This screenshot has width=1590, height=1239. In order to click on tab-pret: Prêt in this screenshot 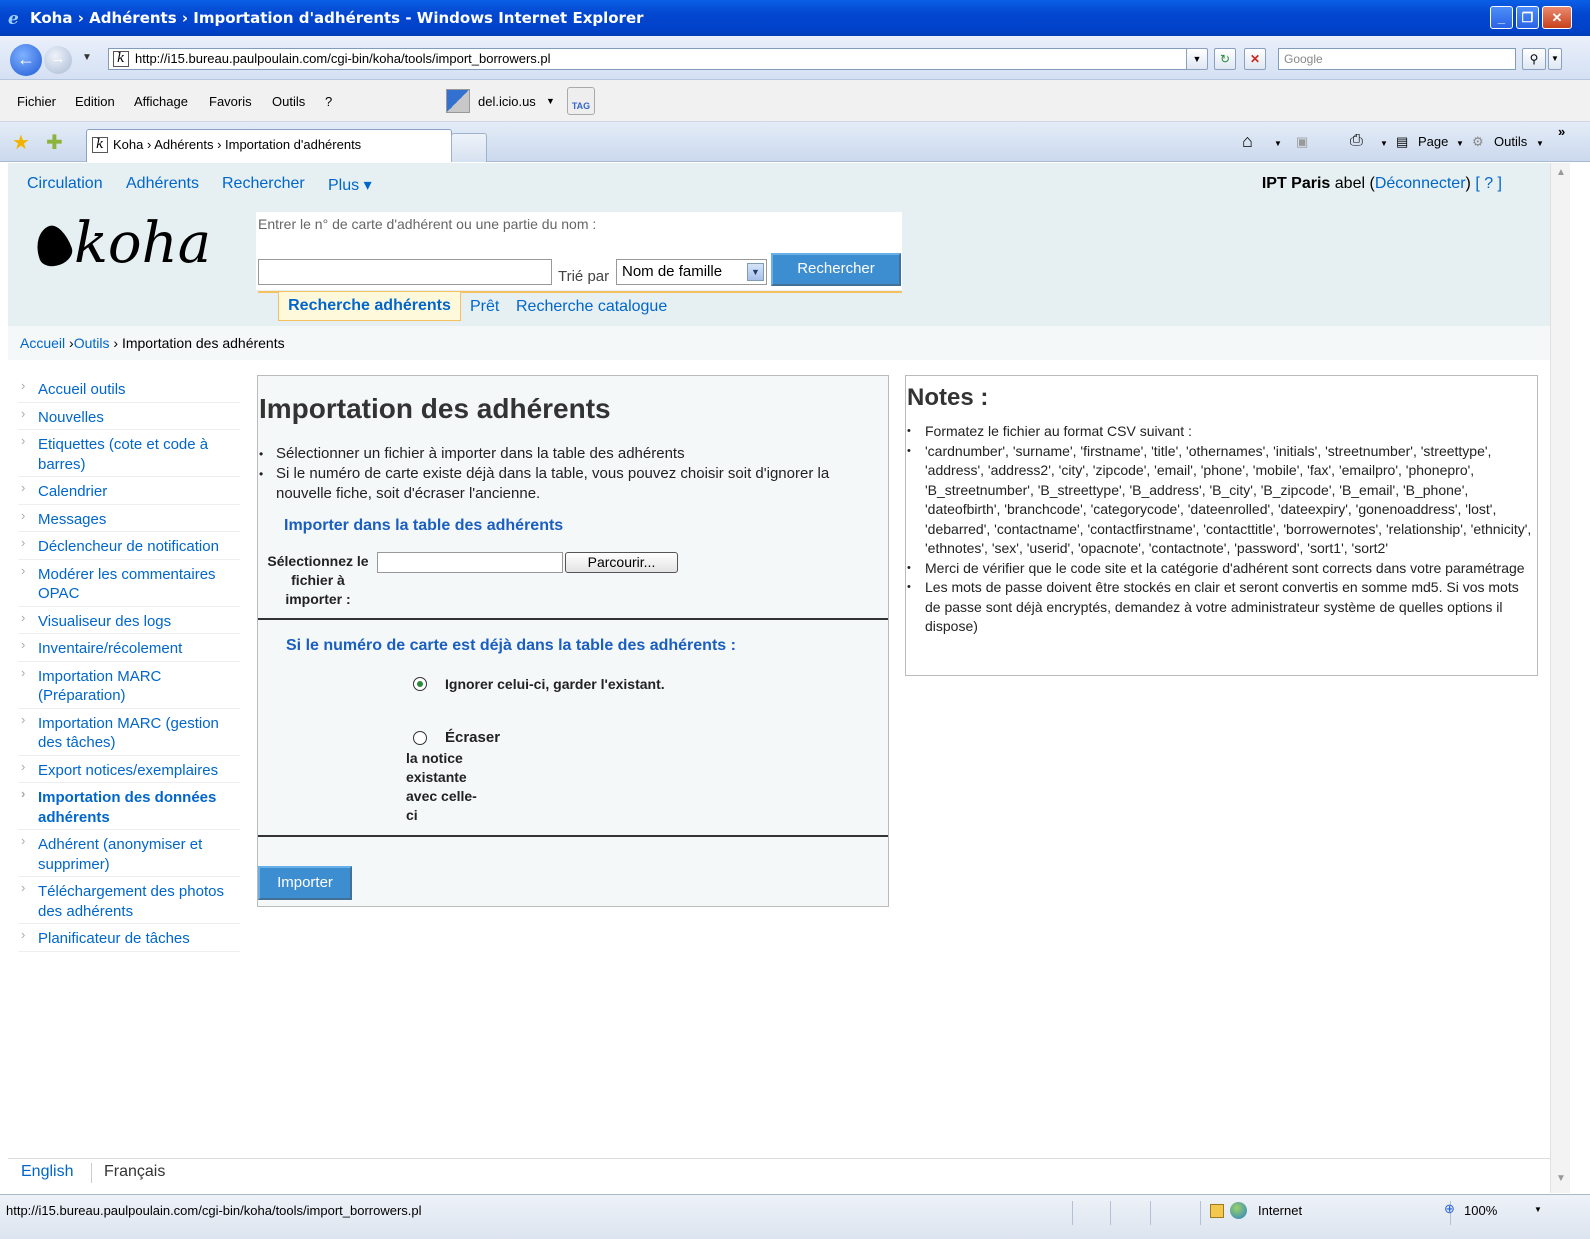, I will do `click(484, 307)`.